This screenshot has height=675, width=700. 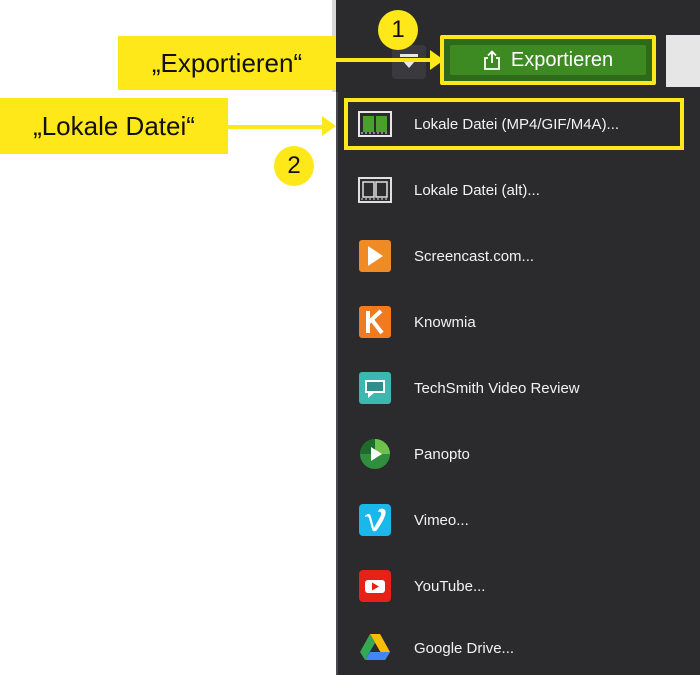 What do you see at coordinates (437, 60) in the screenshot?
I see `arrowhead-export` at bounding box center [437, 60].